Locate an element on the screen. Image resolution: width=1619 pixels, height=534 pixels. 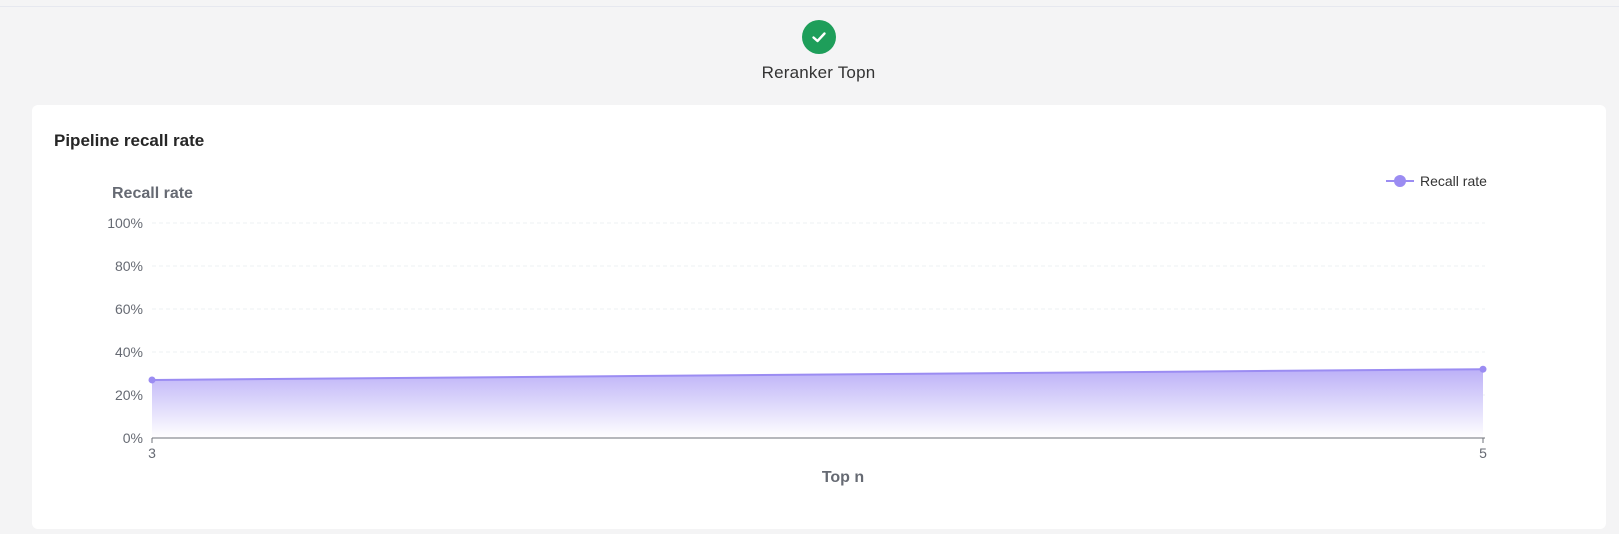
y-tick-labels: 0% 20% 40% 60% 80% 100% is located at coordinates (125, 330).